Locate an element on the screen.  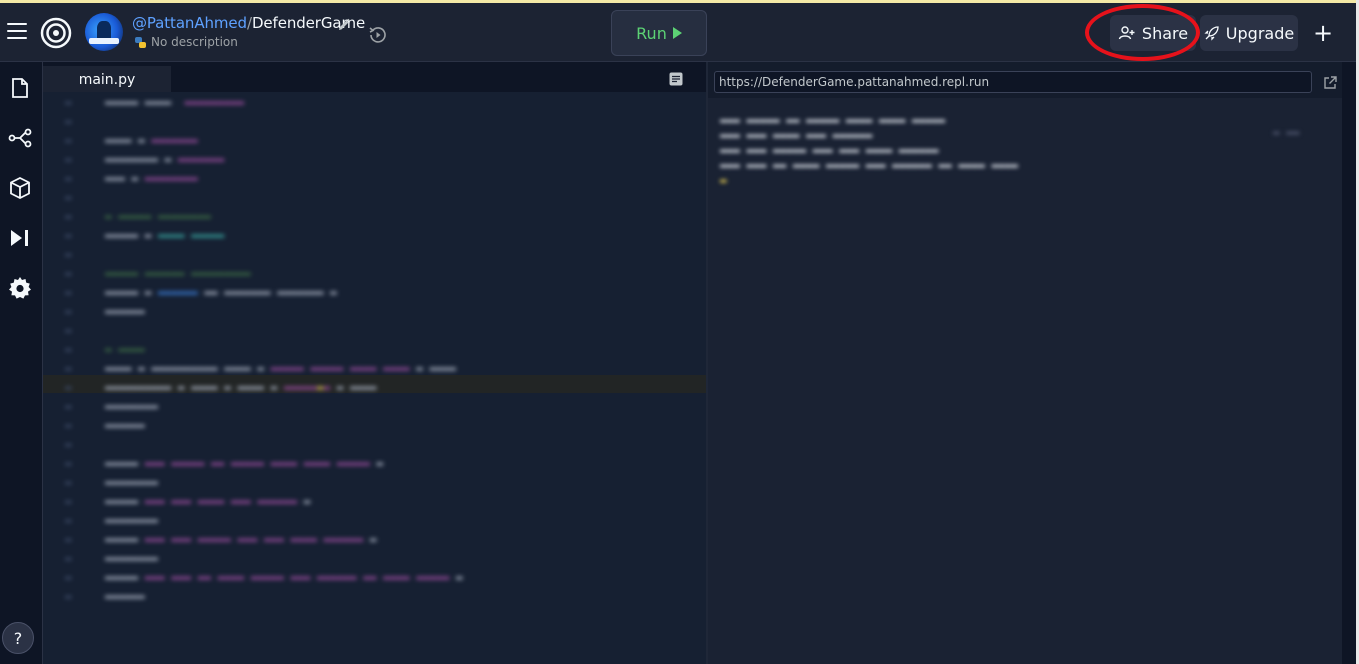
pencil-icon is located at coordinates (344, 25).